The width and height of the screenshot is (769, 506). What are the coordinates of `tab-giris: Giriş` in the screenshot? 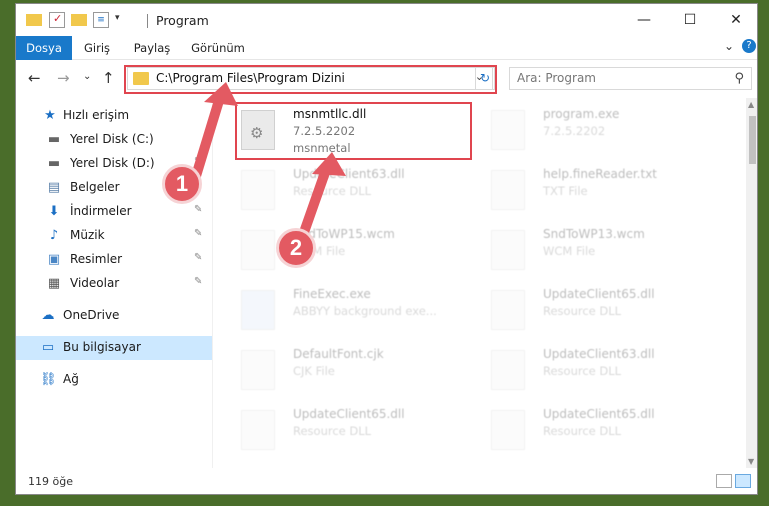 It's located at (97, 48).